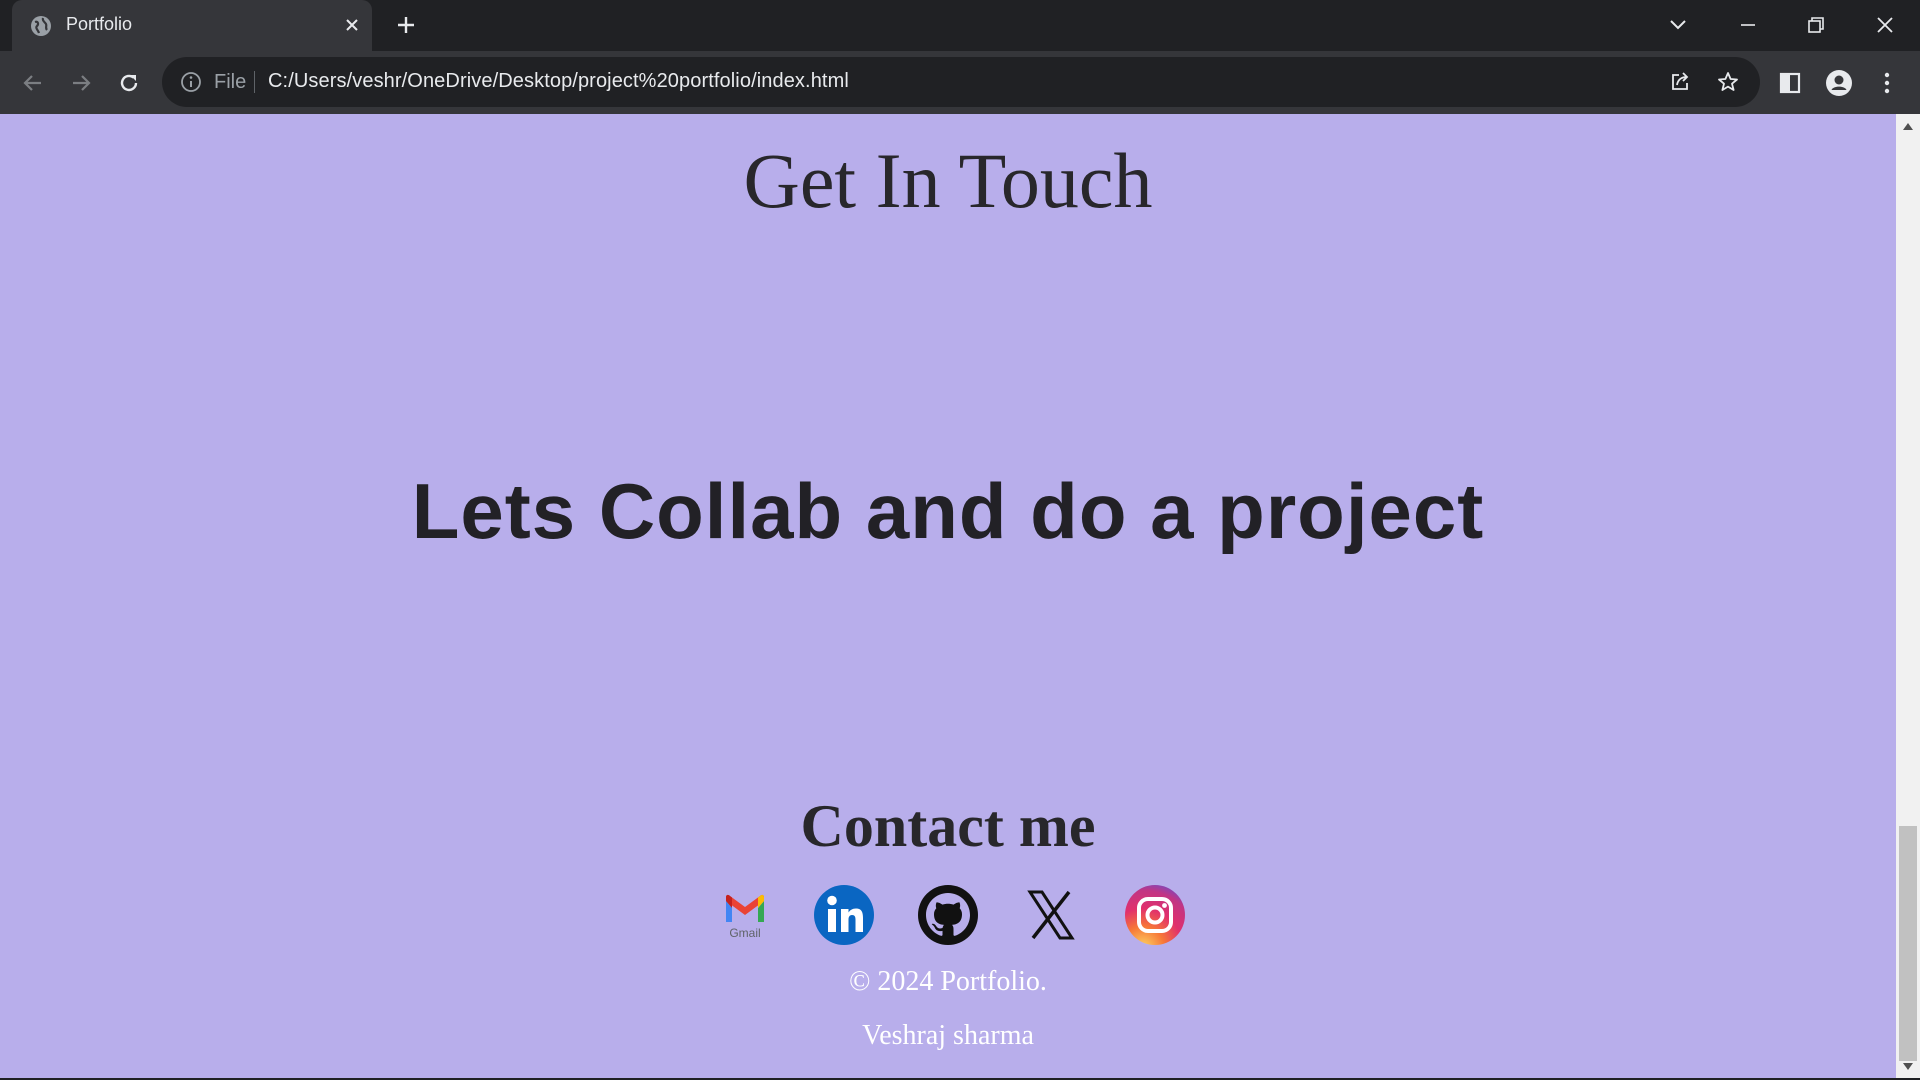 Image resolution: width=1920 pixels, height=1080 pixels. Describe the element at coordinates (33, 83) in the screenshot. I see `back-arrow-icon` at that location.